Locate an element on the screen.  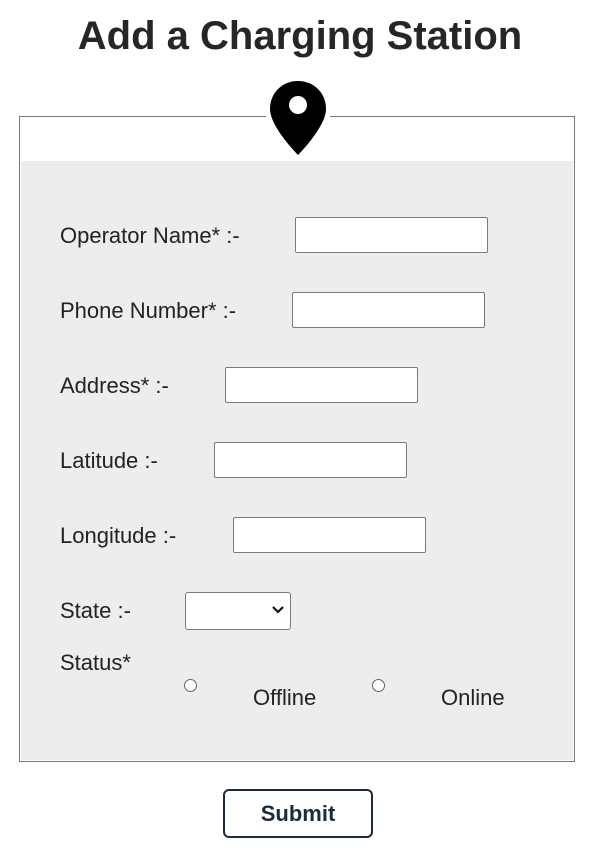
latitude-label: Latitude :- is located at coordinates (109, 460).